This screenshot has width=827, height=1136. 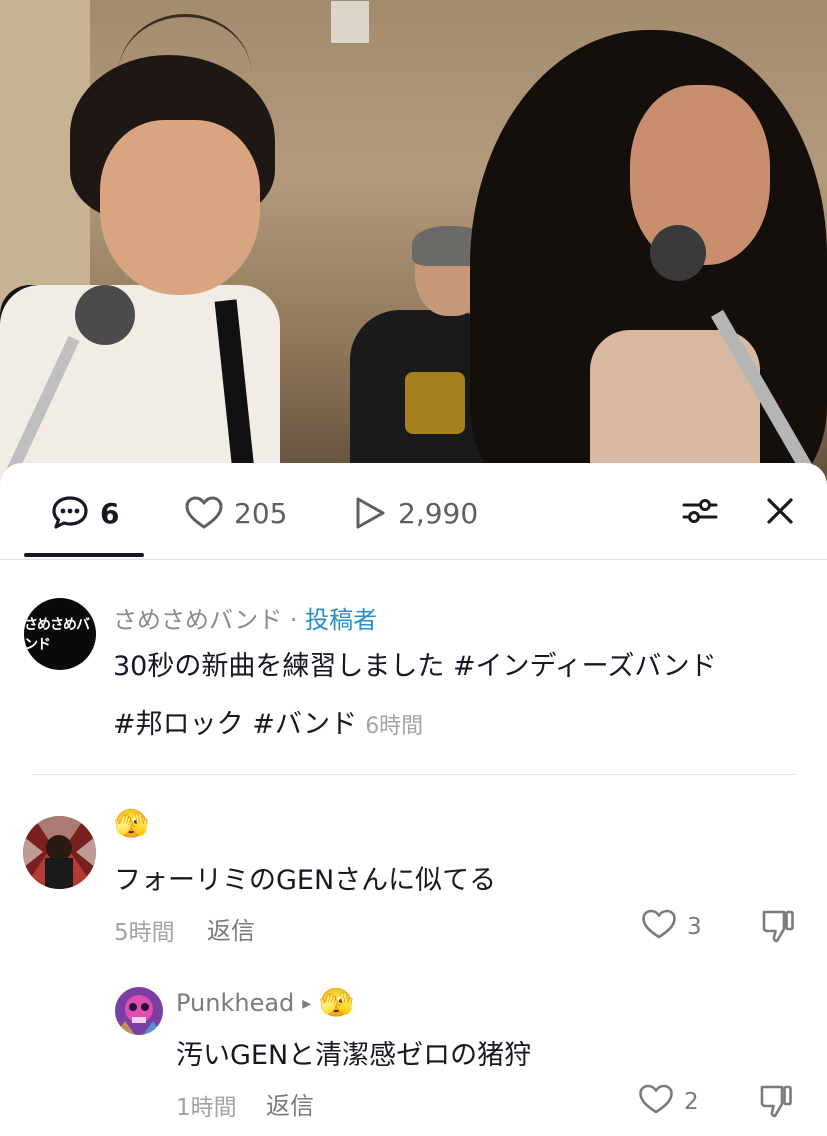 I want to click on reply-item: Punkhead ▸ 🫣 汚いGENと清潔感ゼロの猪狩 1時間 返信 2, so click(x=413, y=1056).